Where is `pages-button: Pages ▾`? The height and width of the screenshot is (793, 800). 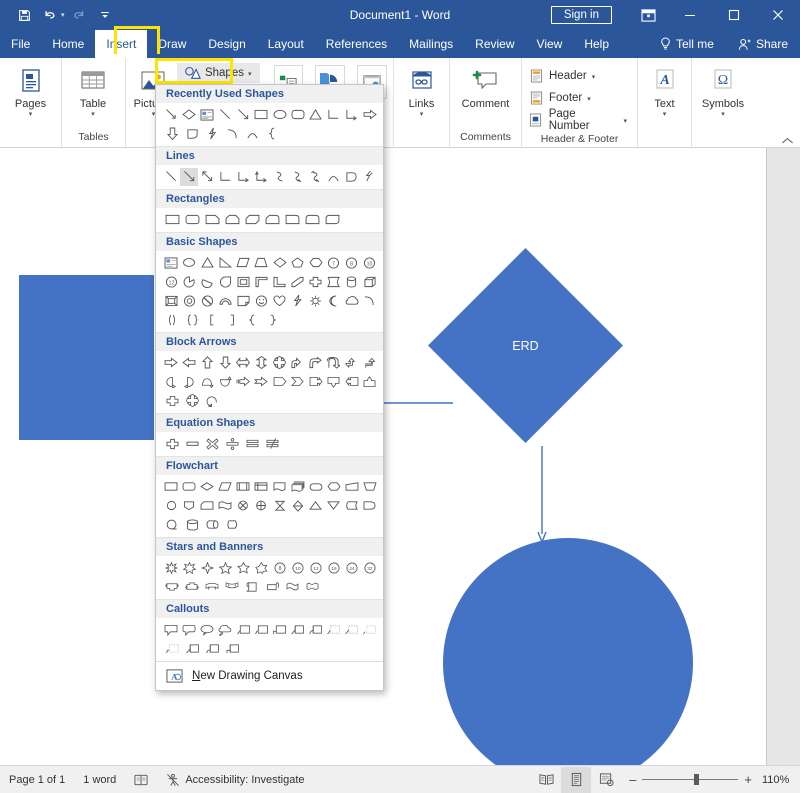 pages-button: Pages ▾ is located at coordinates (30, 91).